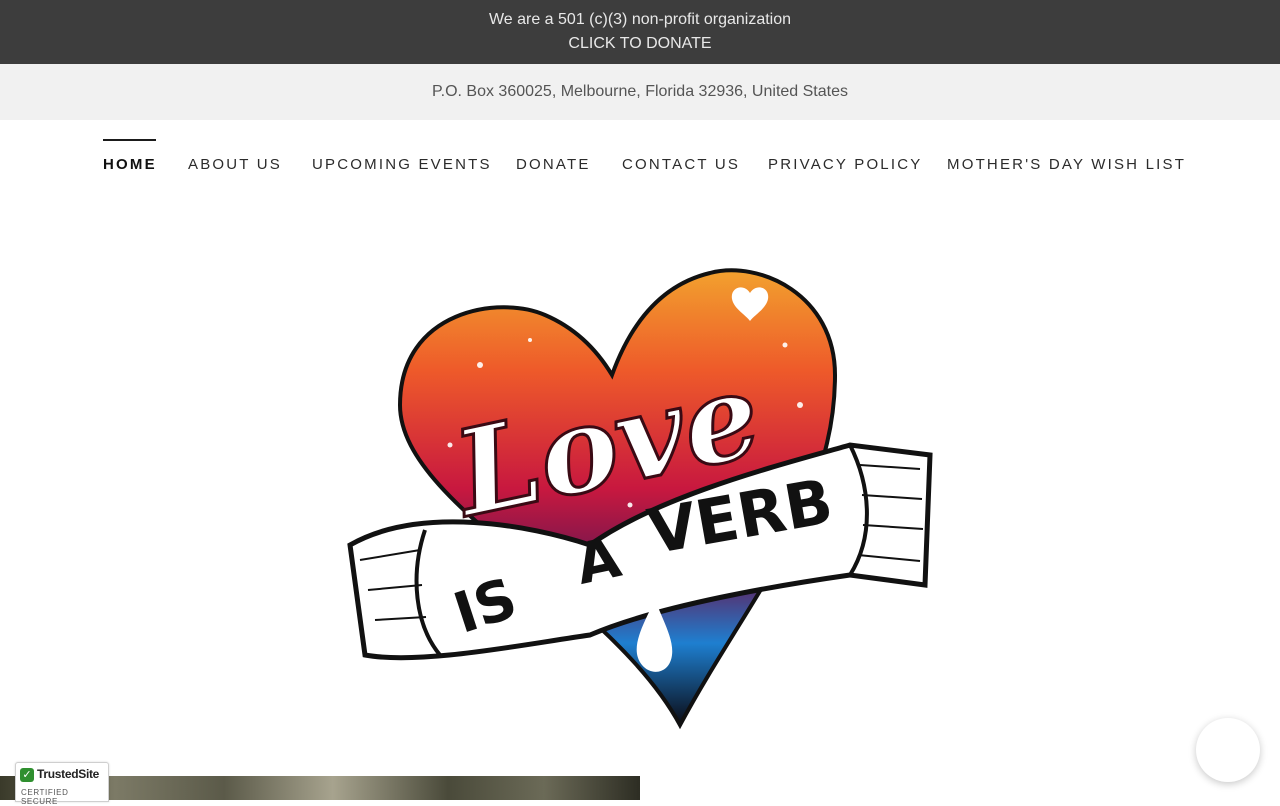  I want to click on nav-about-us: ABOUT US, so click(235, 164).